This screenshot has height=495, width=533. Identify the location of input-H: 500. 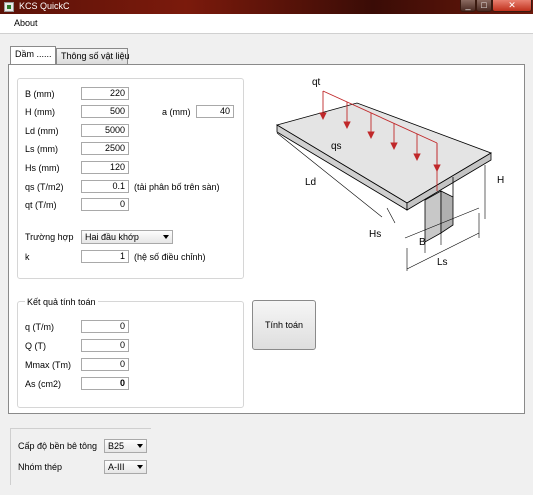
(105, 111).